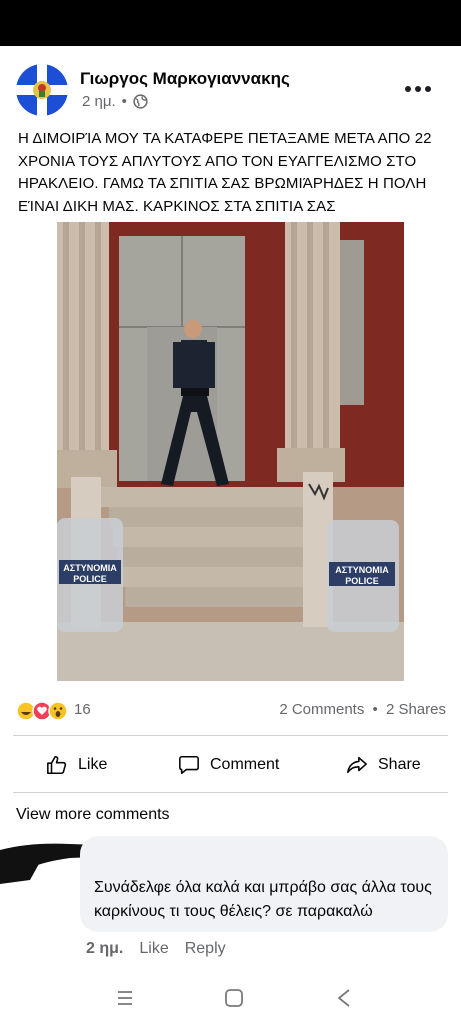 The image size is (461, 1024). I want to click on engagement-counts: 2 Comments • 2 Shares, so click(362, 709).